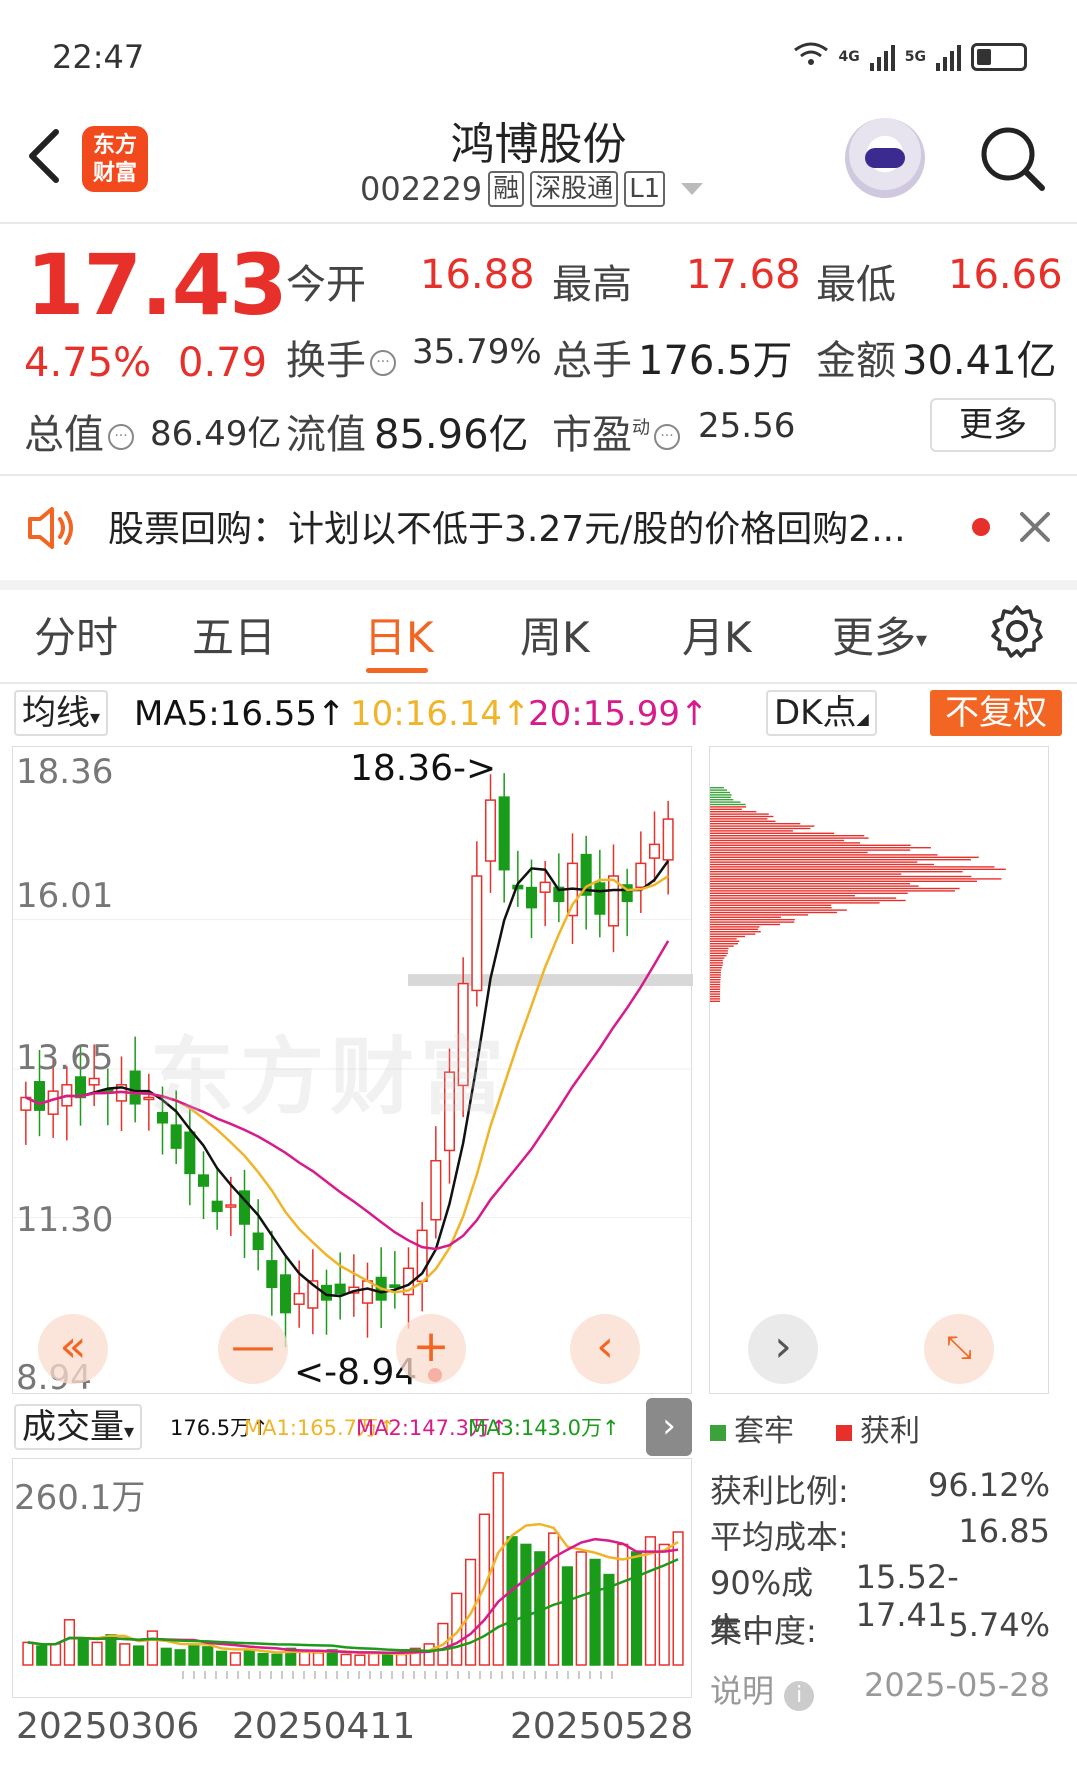  I want to click on tab-indicator, so click(397, 670).